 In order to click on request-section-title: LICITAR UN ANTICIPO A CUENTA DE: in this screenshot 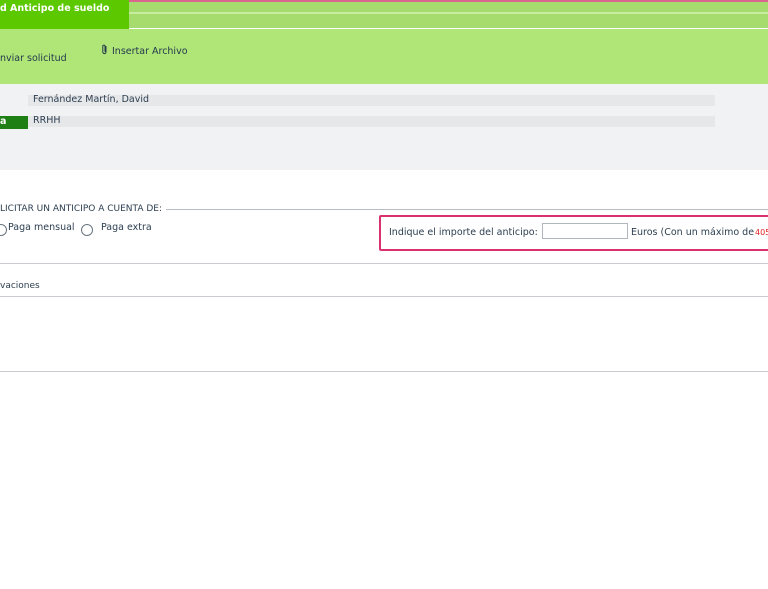, I will do `click(83, 209)`.